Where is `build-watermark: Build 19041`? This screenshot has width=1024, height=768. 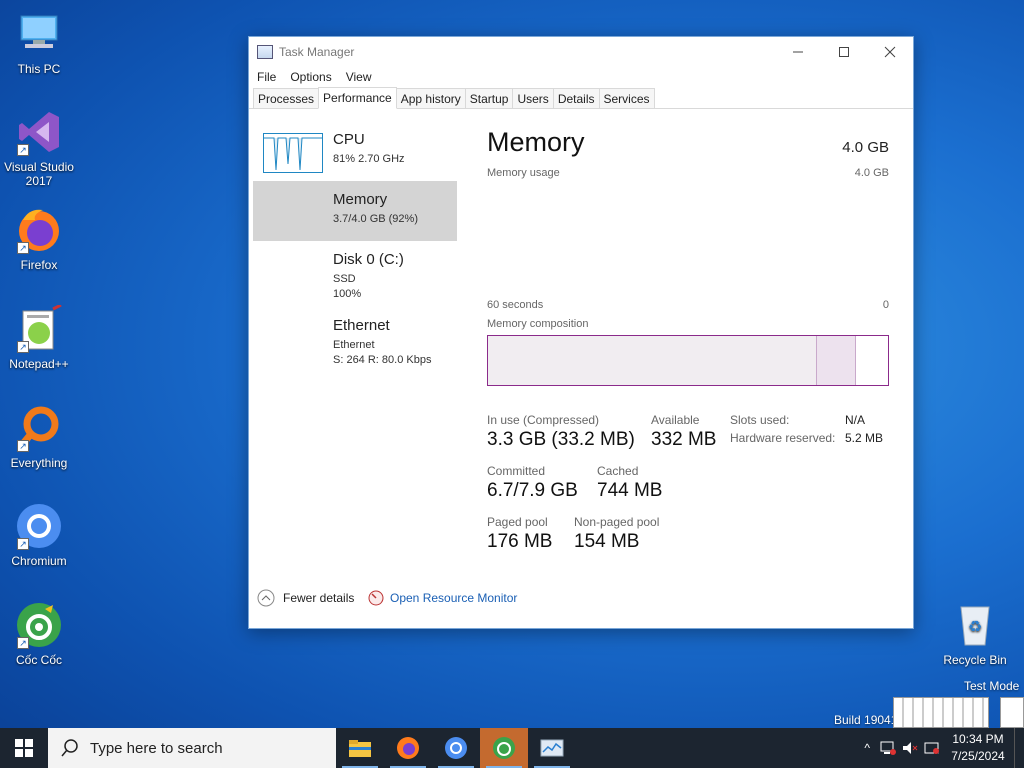
build-watermark: Build 19041 is located at coordinates (866, 720).